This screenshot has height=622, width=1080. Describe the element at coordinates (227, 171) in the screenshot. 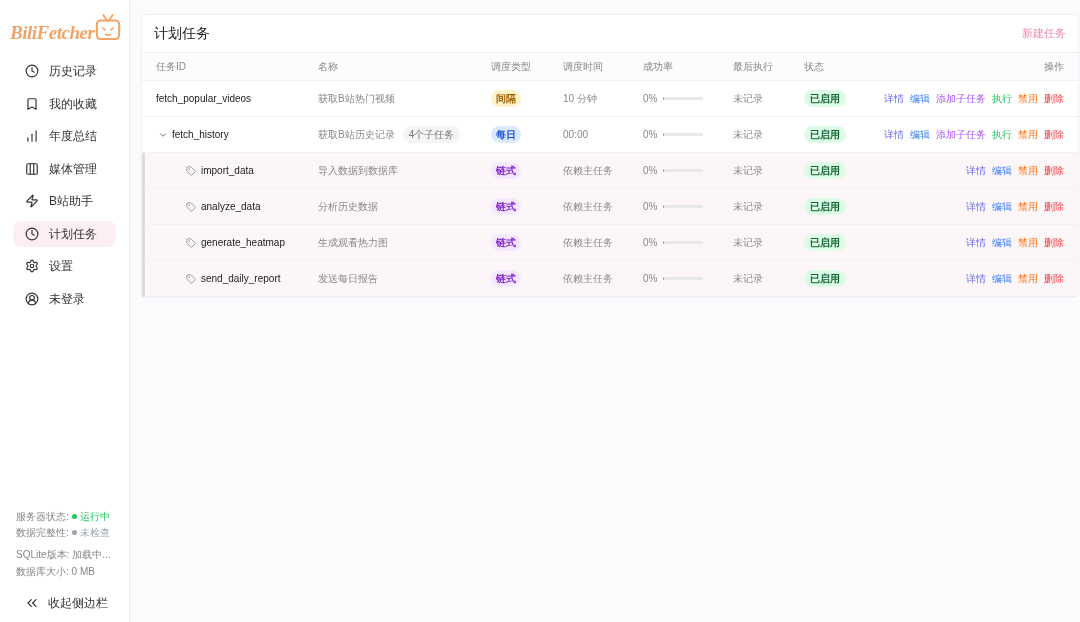

I see `task-id: import_data` at that location.